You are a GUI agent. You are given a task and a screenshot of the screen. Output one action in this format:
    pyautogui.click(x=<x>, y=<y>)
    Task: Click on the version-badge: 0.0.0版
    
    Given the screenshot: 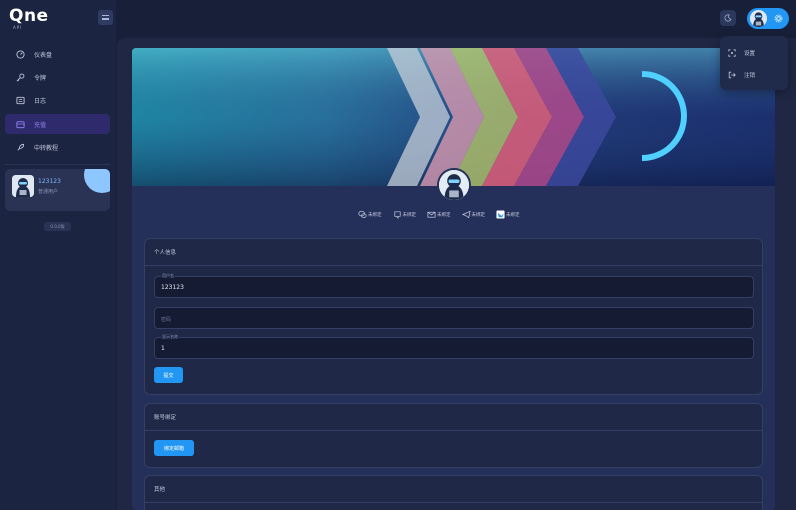 What is the action you would take?
    pyautogui.click(x=57, y=226)
    